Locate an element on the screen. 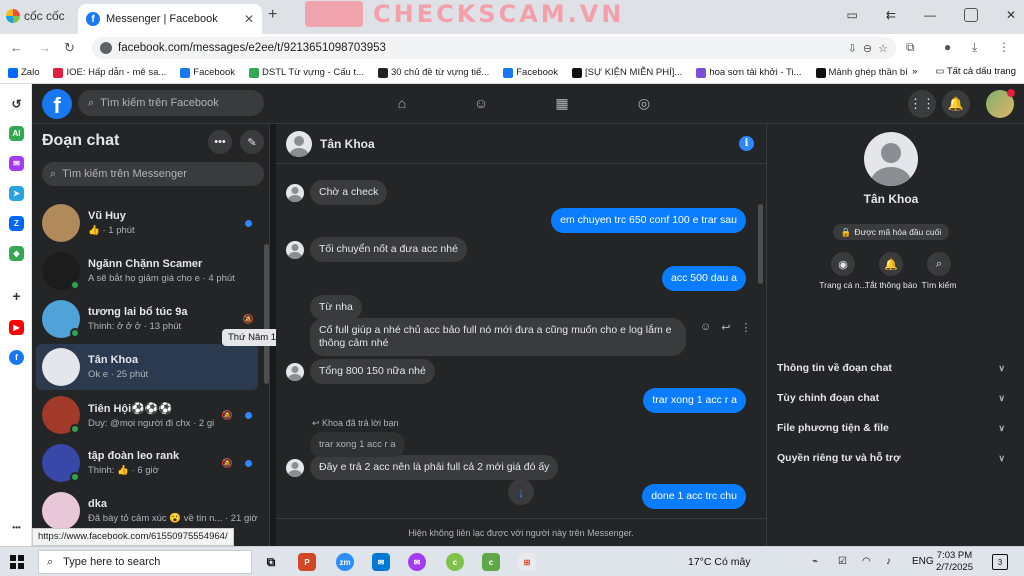 The height and width of the screenshot is (576, 1024). conversation-item: tập đoàn leo rank Thinh: 👍 · 6 giờ 🔕 is located at coordinates (147, 463).